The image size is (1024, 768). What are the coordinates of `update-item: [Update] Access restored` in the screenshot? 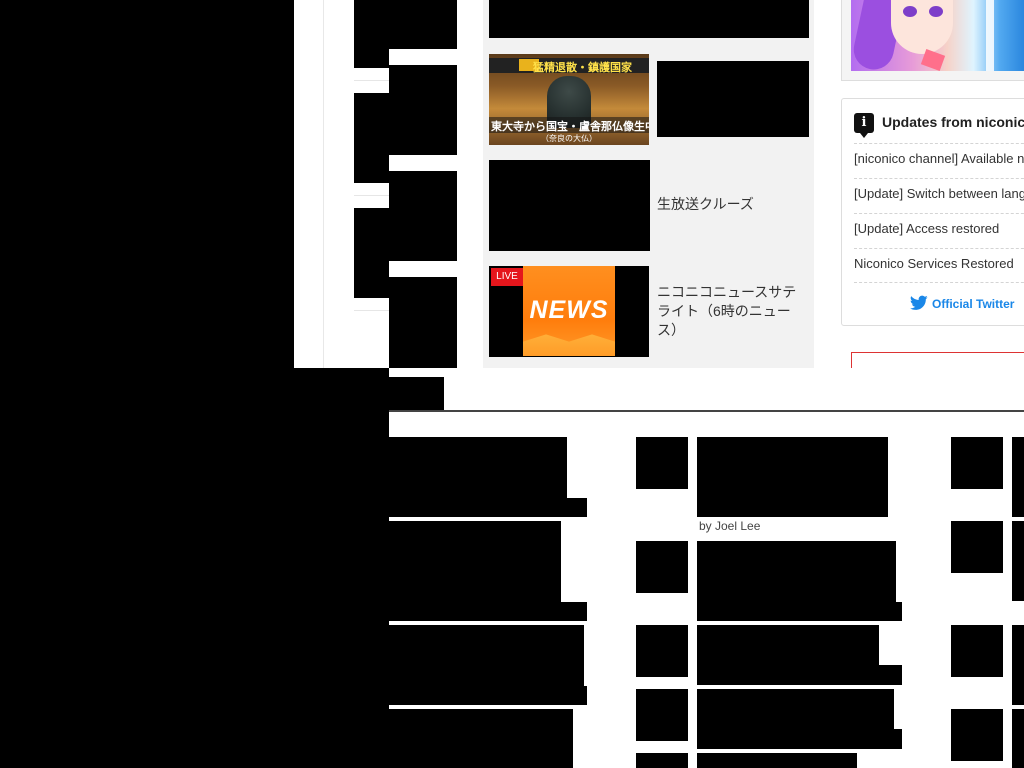 It's located at (939, 228).